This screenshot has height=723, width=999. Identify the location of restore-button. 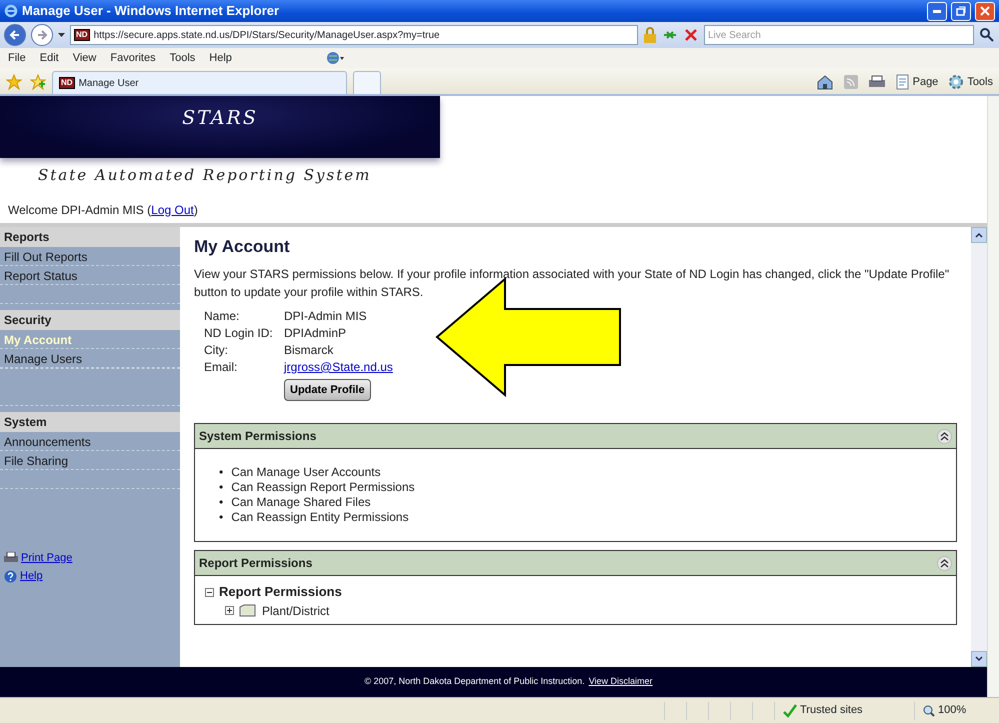
(961, 11).